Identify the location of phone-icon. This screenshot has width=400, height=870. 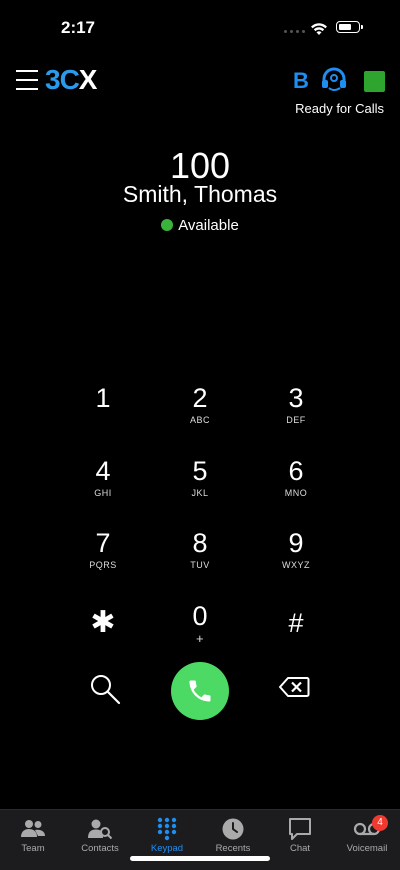
(200, 691).